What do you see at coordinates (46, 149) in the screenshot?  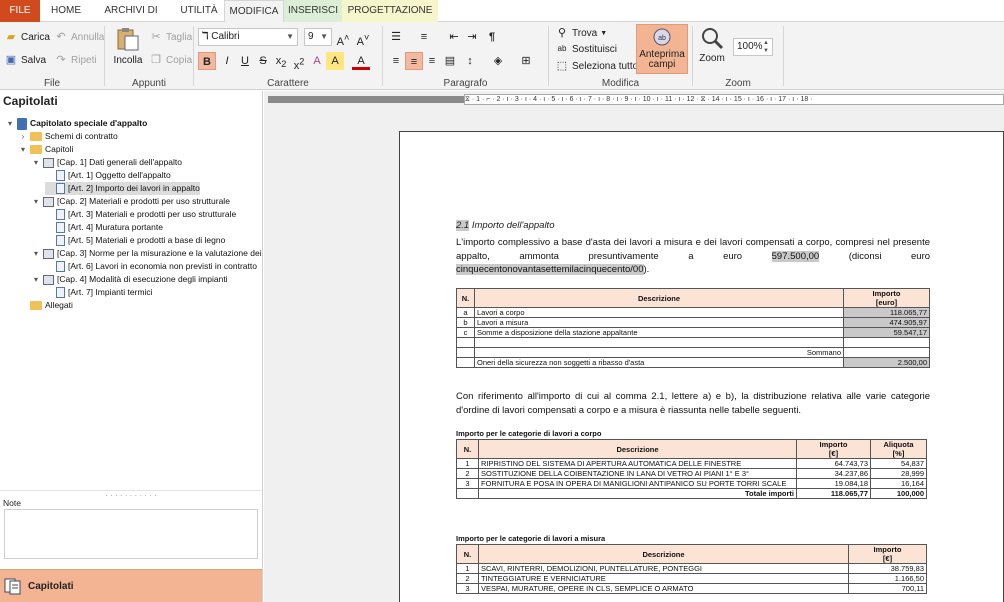 I see `tree-node: ▾ Capitoli` at bounding box center [46, 149].